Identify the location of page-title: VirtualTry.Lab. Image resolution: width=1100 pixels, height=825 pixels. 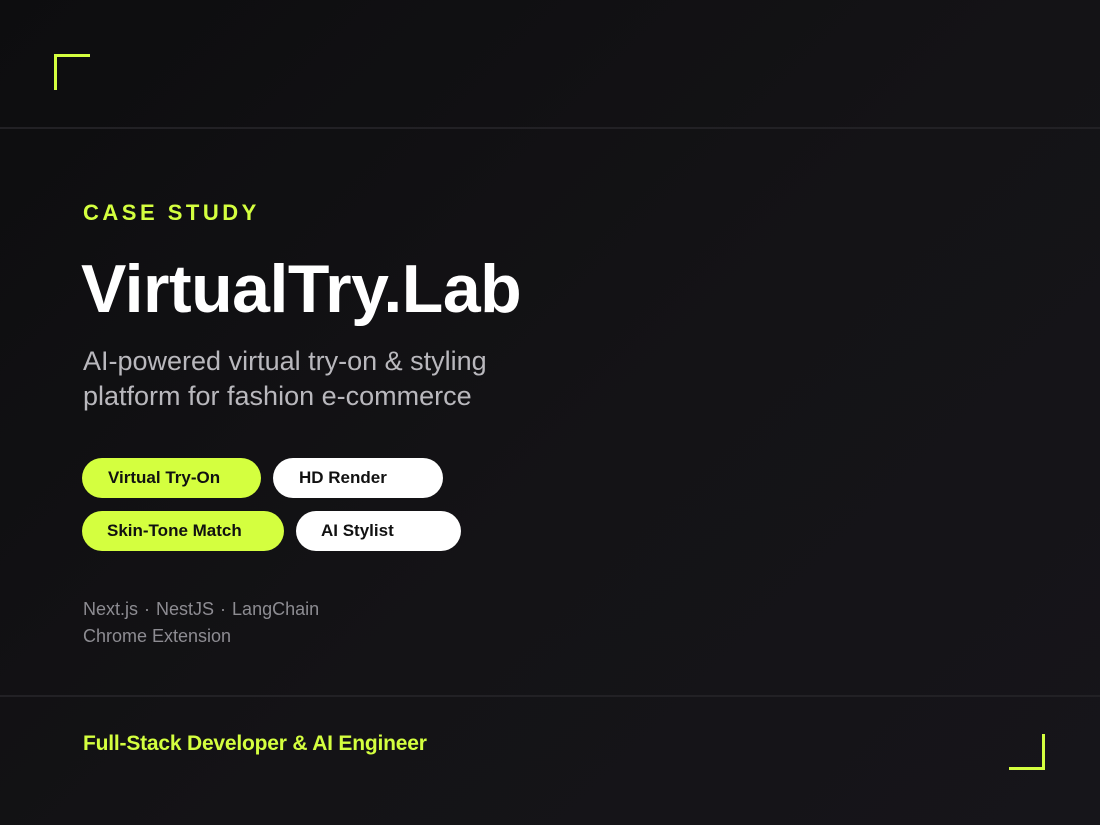
(301, 289).